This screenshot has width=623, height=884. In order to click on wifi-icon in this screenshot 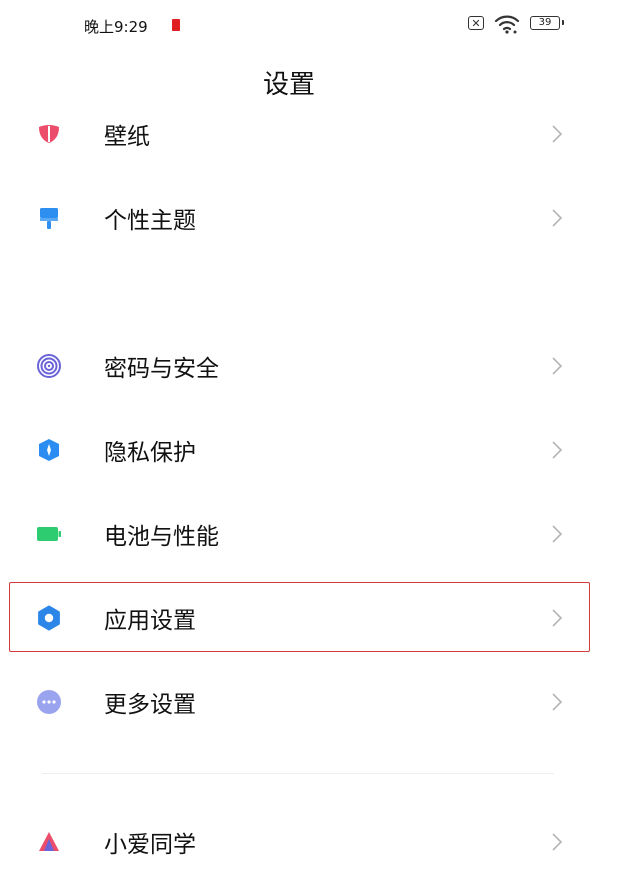, I will do `click(507, 24)`.